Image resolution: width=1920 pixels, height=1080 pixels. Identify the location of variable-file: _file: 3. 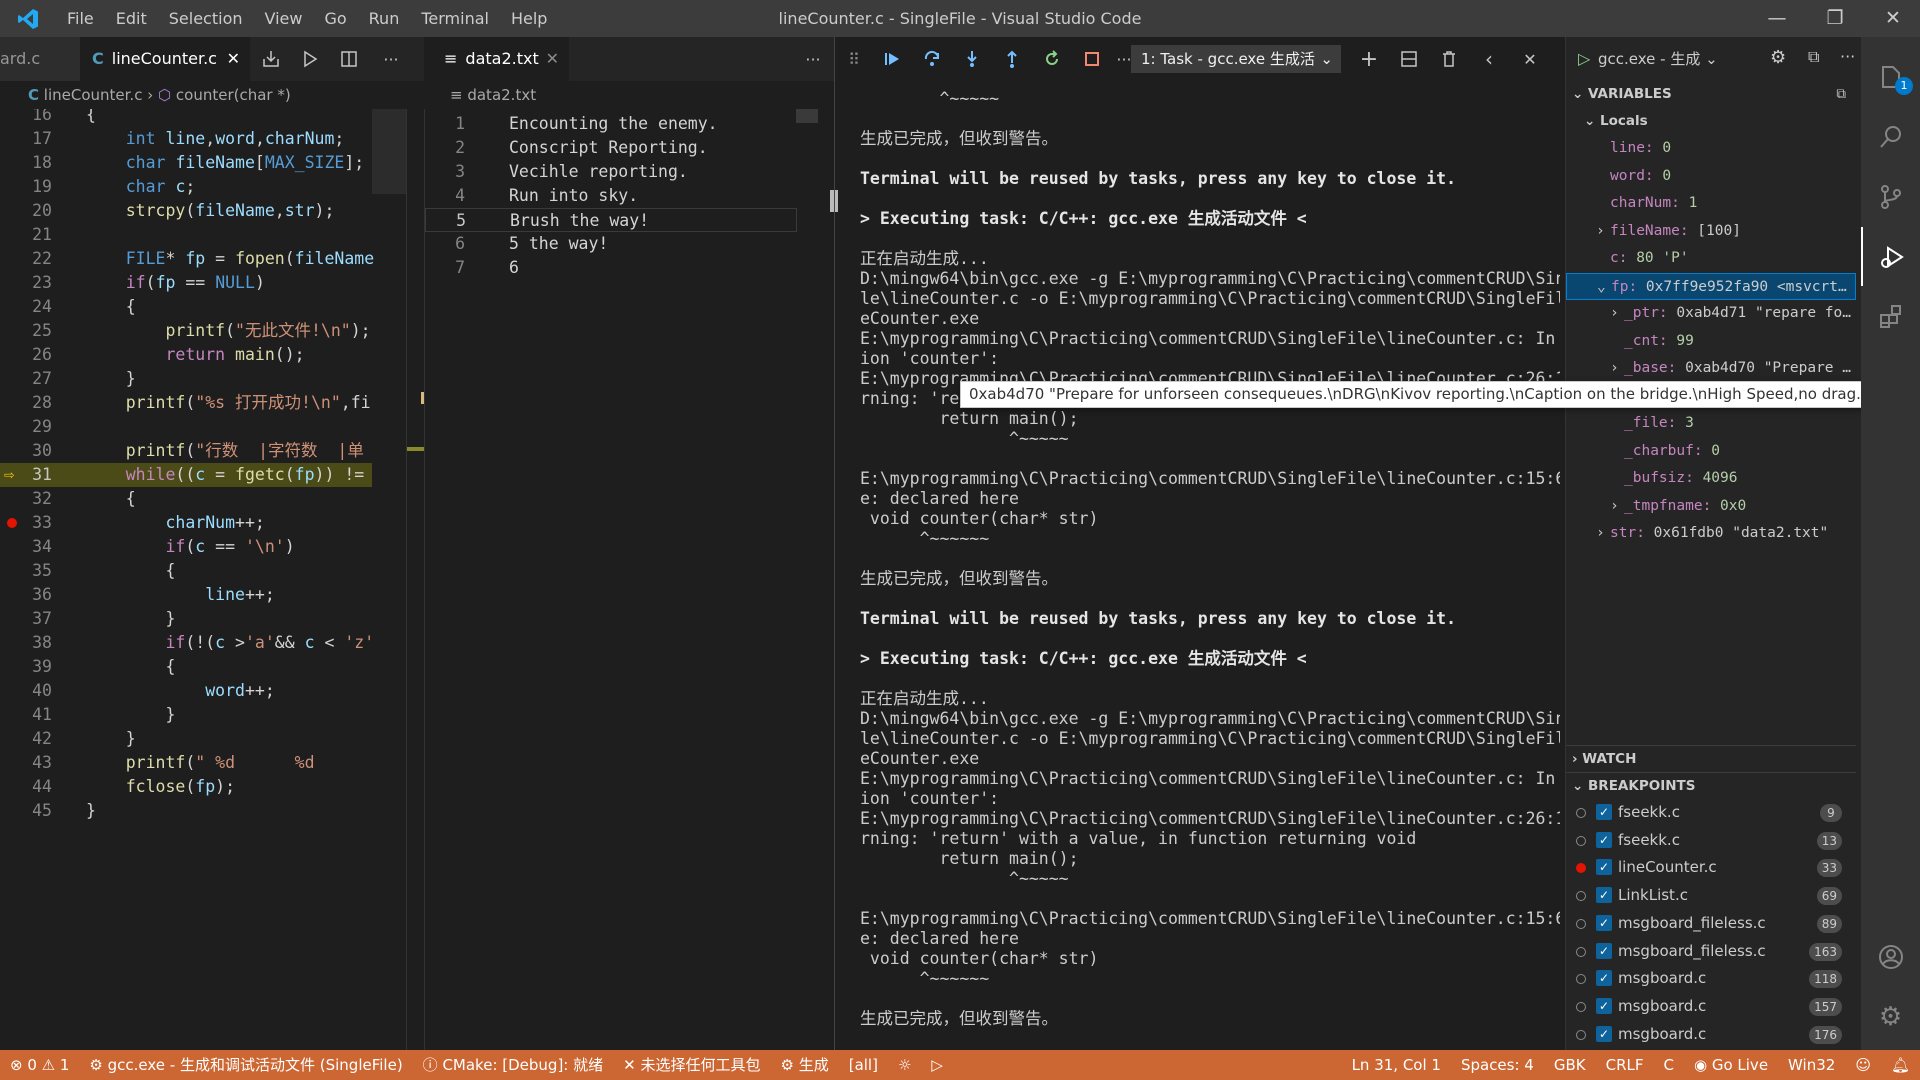
(1711, 423).